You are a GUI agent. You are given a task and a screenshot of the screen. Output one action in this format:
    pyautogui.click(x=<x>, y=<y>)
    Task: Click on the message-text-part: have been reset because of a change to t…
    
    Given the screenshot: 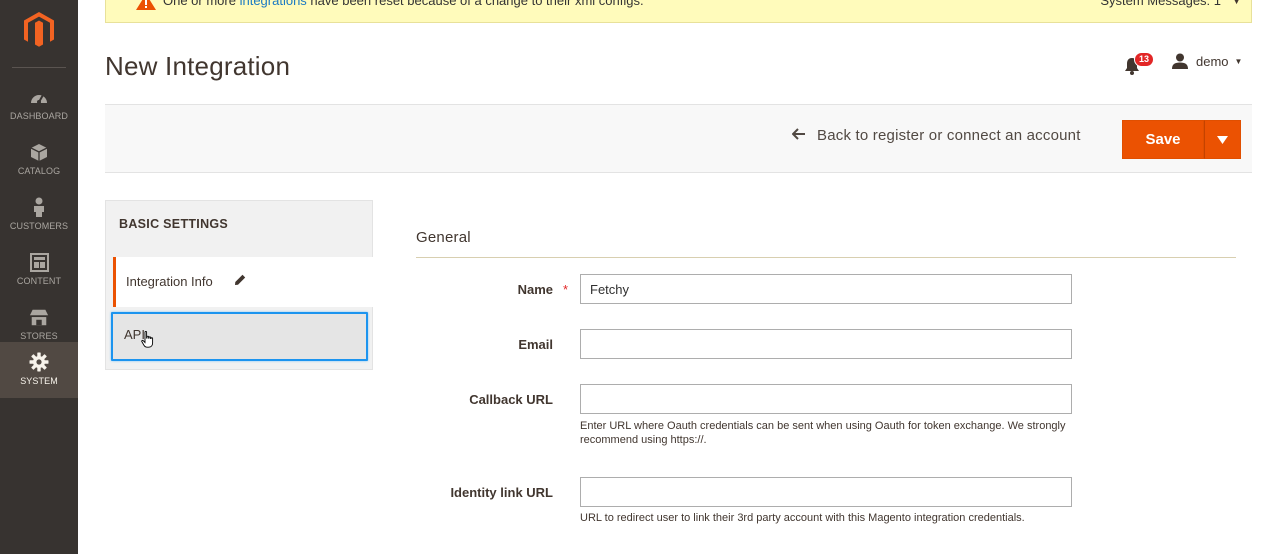 What is the action you would take?
    pyautogui.click(x=475, y=4)
    